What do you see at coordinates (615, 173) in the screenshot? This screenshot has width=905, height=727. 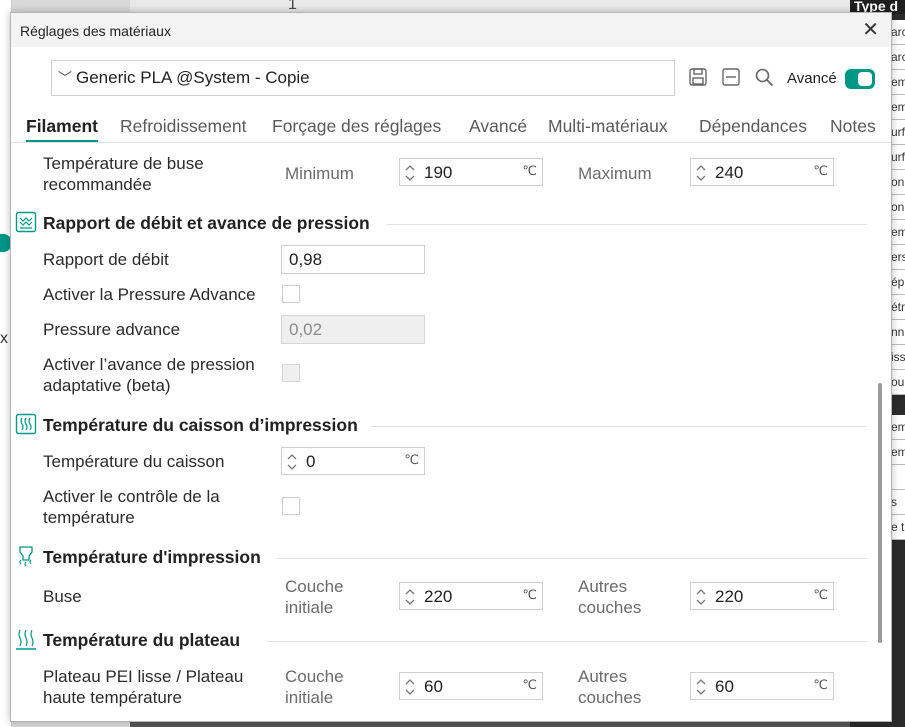 I see `maximum-label: Maximum` at bounding box center [615, 173].